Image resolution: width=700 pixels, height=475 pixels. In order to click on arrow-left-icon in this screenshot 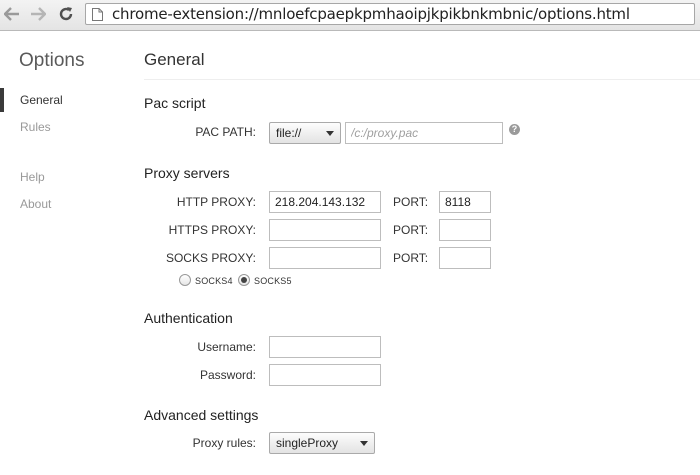, I will do `click(11, 14)`.